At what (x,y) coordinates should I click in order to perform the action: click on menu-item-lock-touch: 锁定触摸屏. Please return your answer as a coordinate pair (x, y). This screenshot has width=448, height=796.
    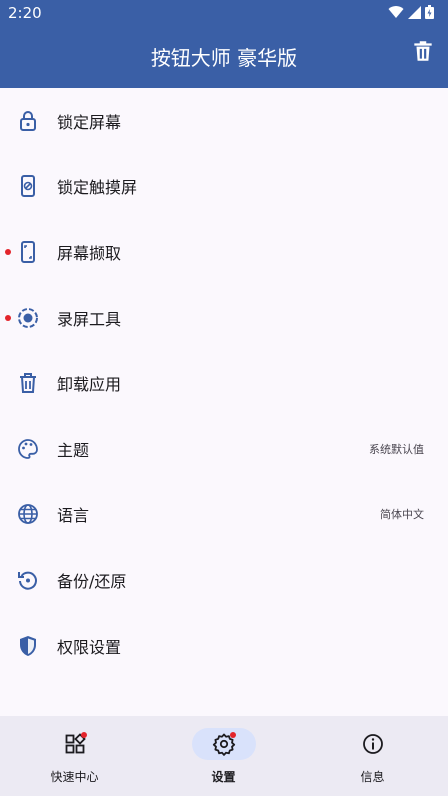
    Looking at the image, I should click on (224, 187).